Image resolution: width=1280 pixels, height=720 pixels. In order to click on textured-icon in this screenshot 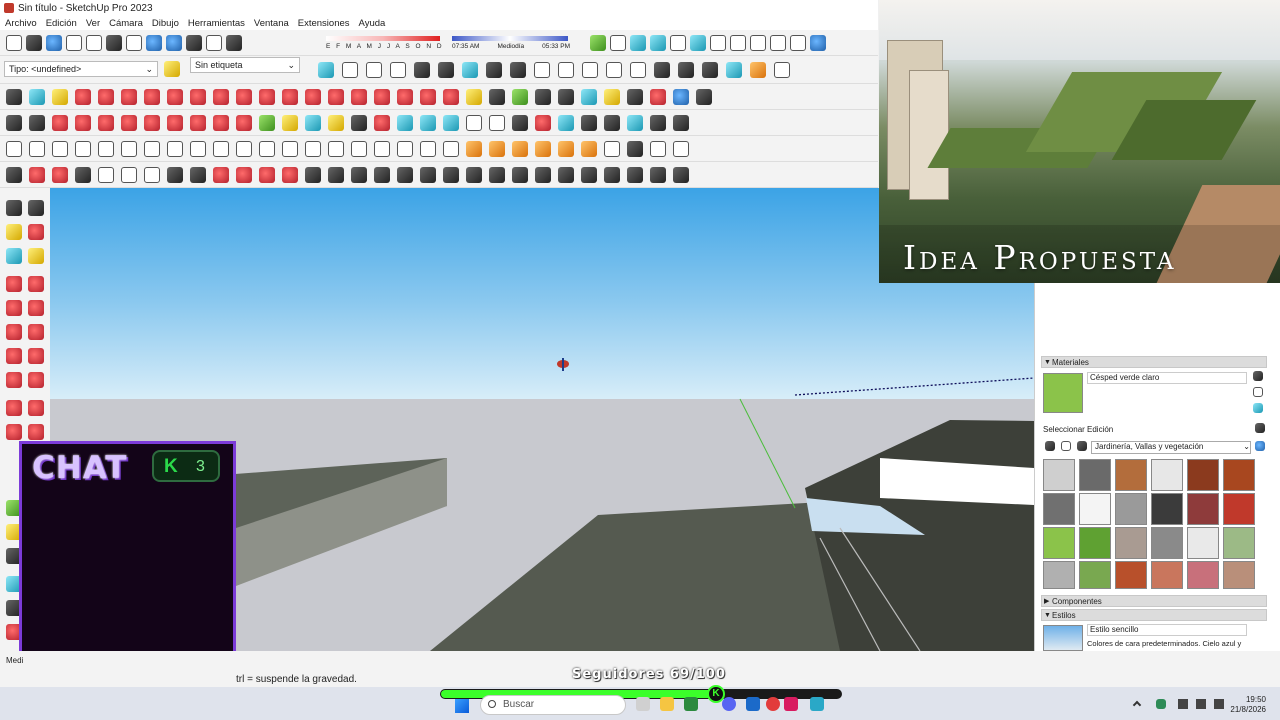, I will do `click(446, 70)`.